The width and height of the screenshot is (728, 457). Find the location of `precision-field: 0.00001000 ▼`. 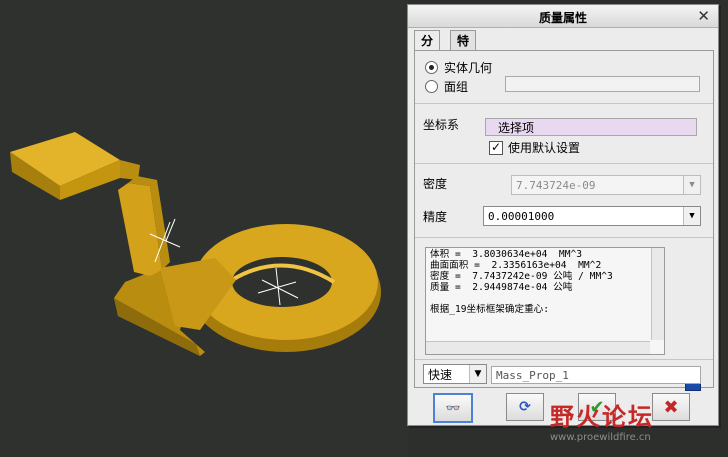

precision-field: 0.00001000 ▼ is located at coordinates (592, 216).